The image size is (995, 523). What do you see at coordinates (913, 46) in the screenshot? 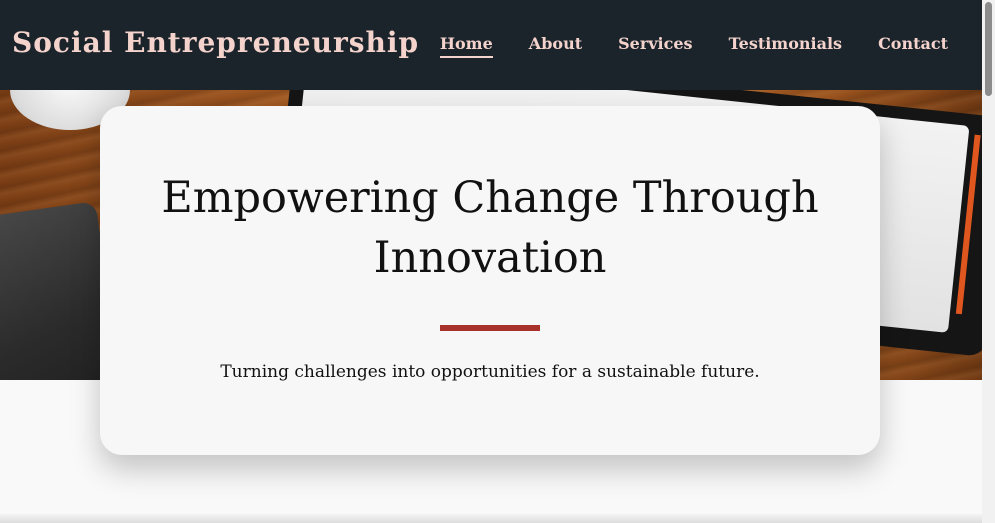
I see `nav-contact-link: Contact` at bounding box center [913, 46].